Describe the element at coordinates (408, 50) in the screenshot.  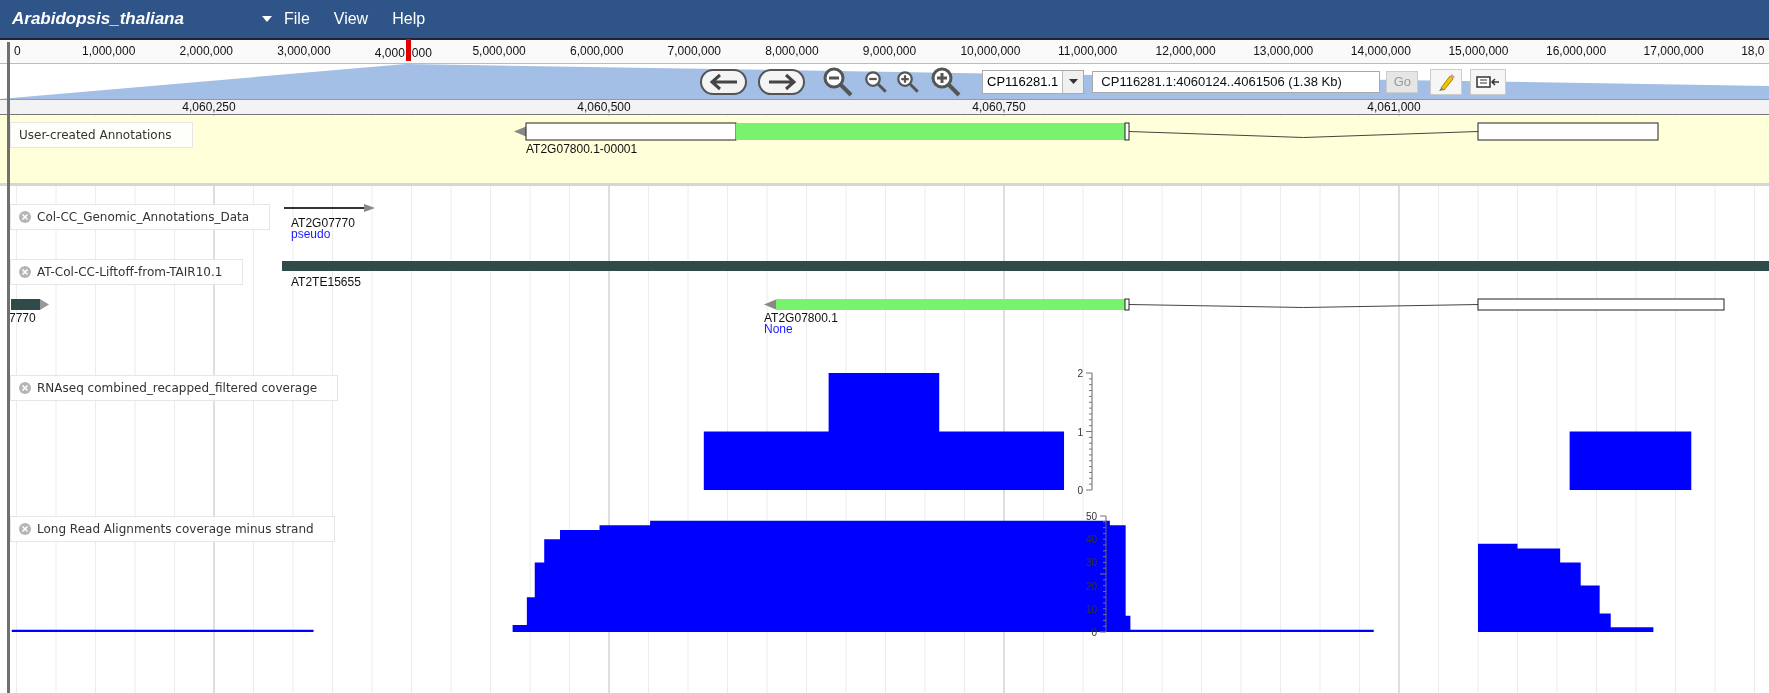
I see `position-marker` at that location.